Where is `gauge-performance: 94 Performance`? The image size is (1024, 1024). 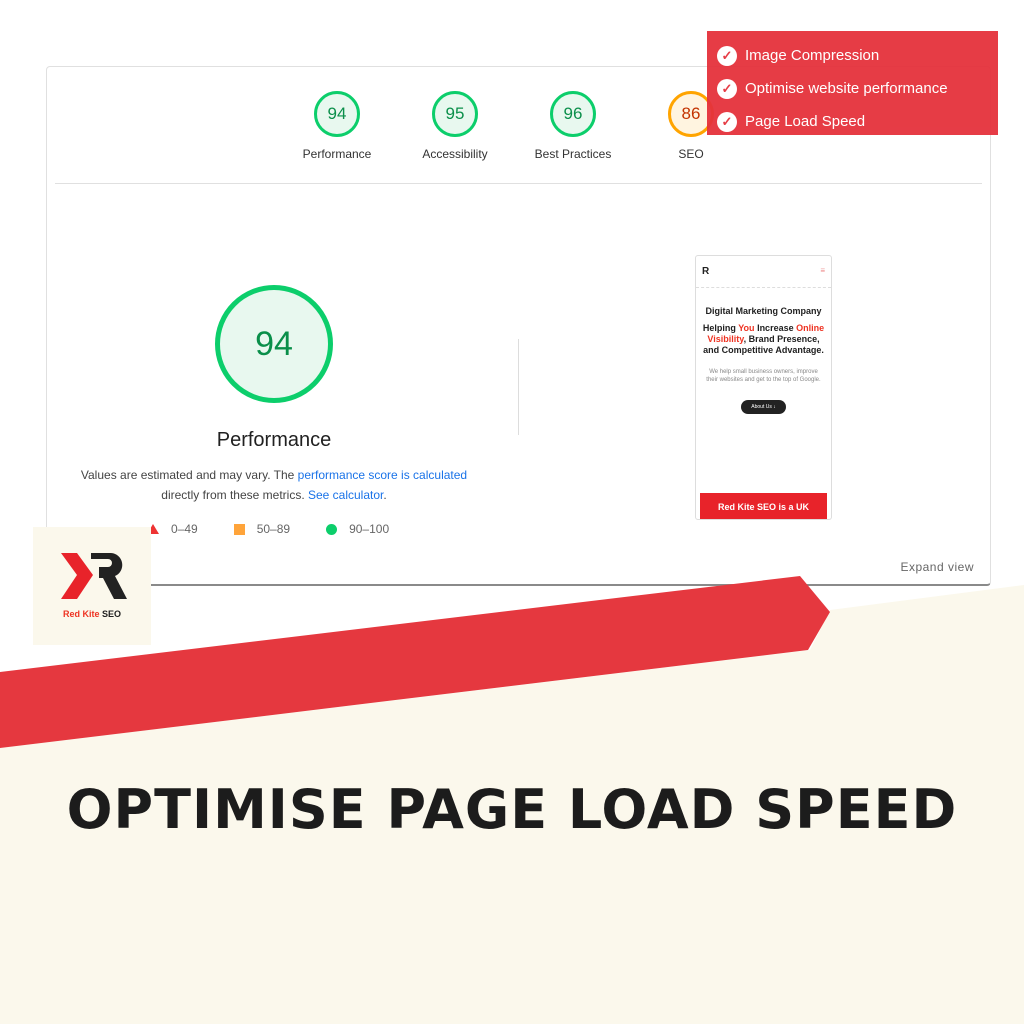 gauge-performance: 94 Performance is located at coordinates (337, 126).